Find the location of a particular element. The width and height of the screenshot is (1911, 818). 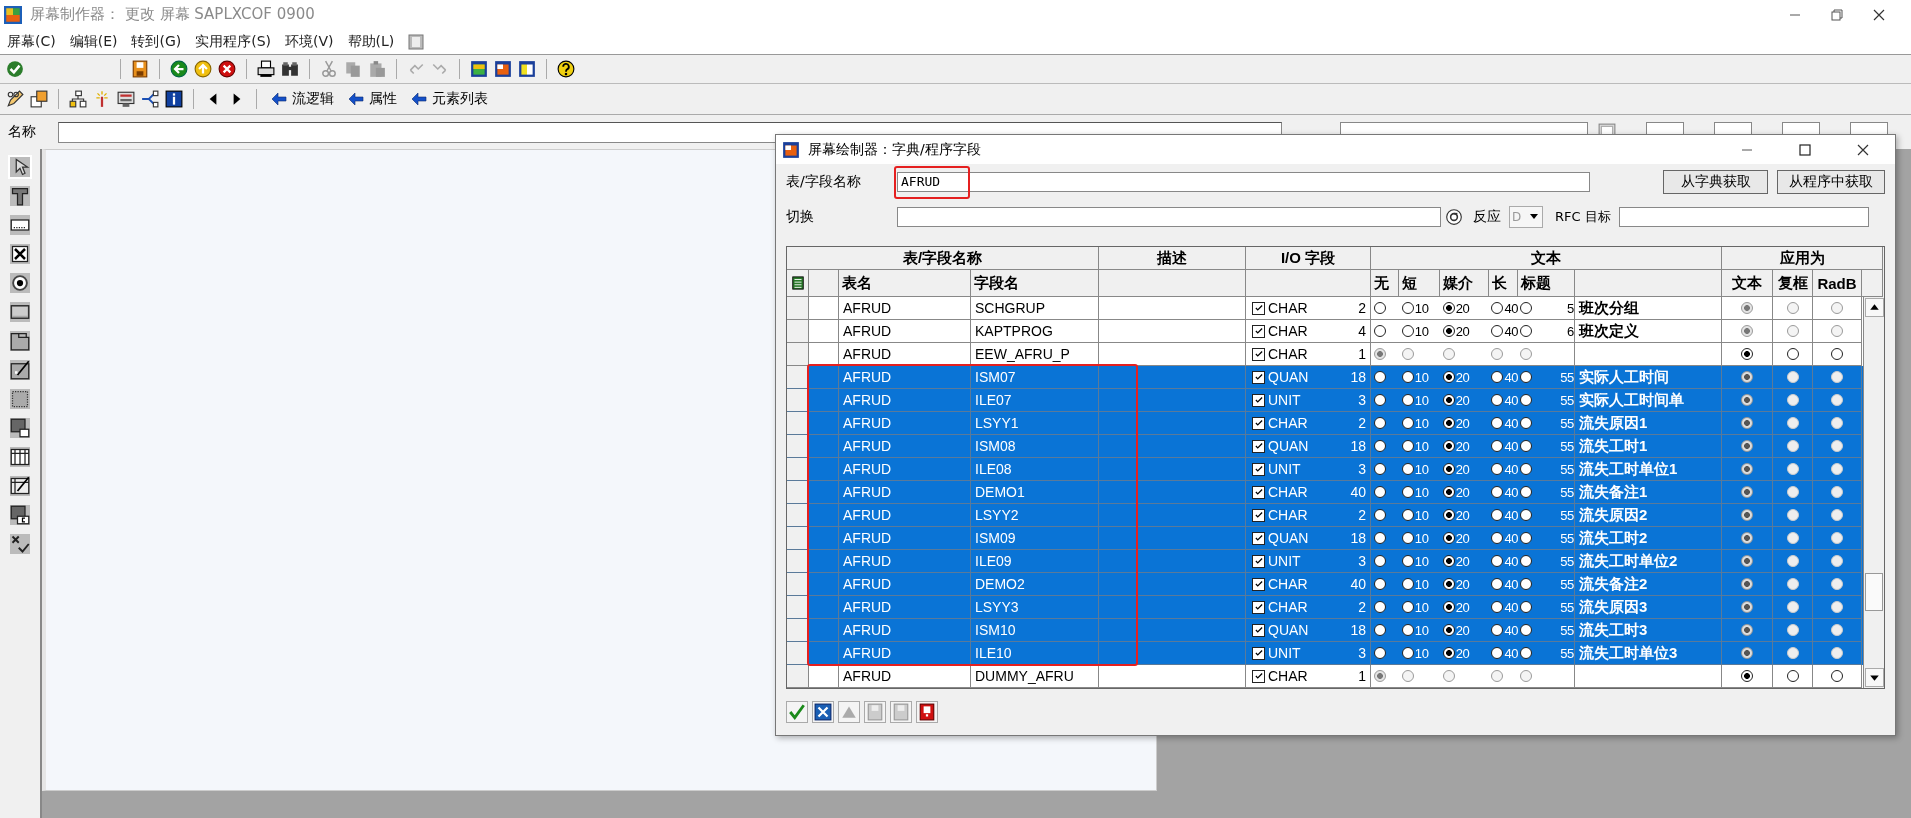

menu-item: 实用程序(S) is located at coordinates (233, 41).